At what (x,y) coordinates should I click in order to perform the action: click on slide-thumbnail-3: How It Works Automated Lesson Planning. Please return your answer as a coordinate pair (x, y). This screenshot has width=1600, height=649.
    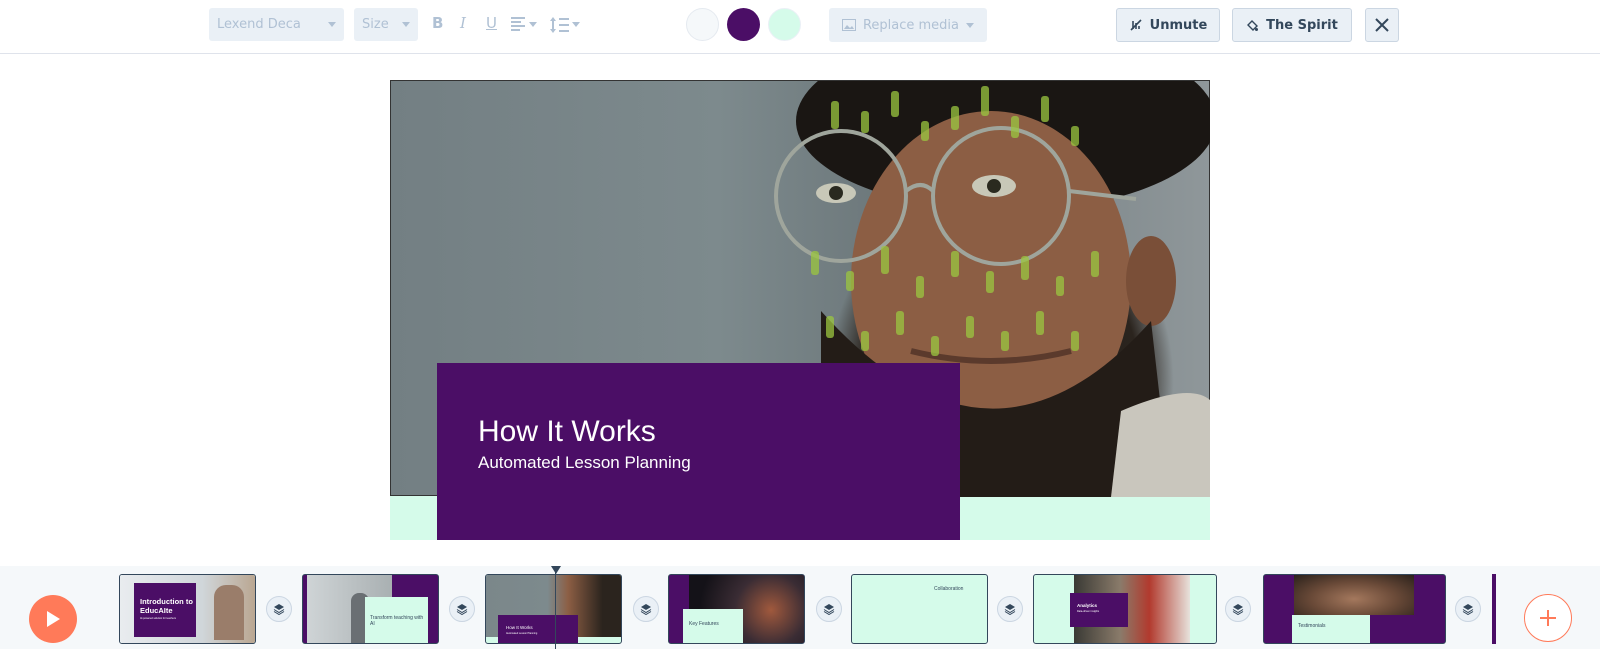
    Looking at the image, I should click on (553, 609).